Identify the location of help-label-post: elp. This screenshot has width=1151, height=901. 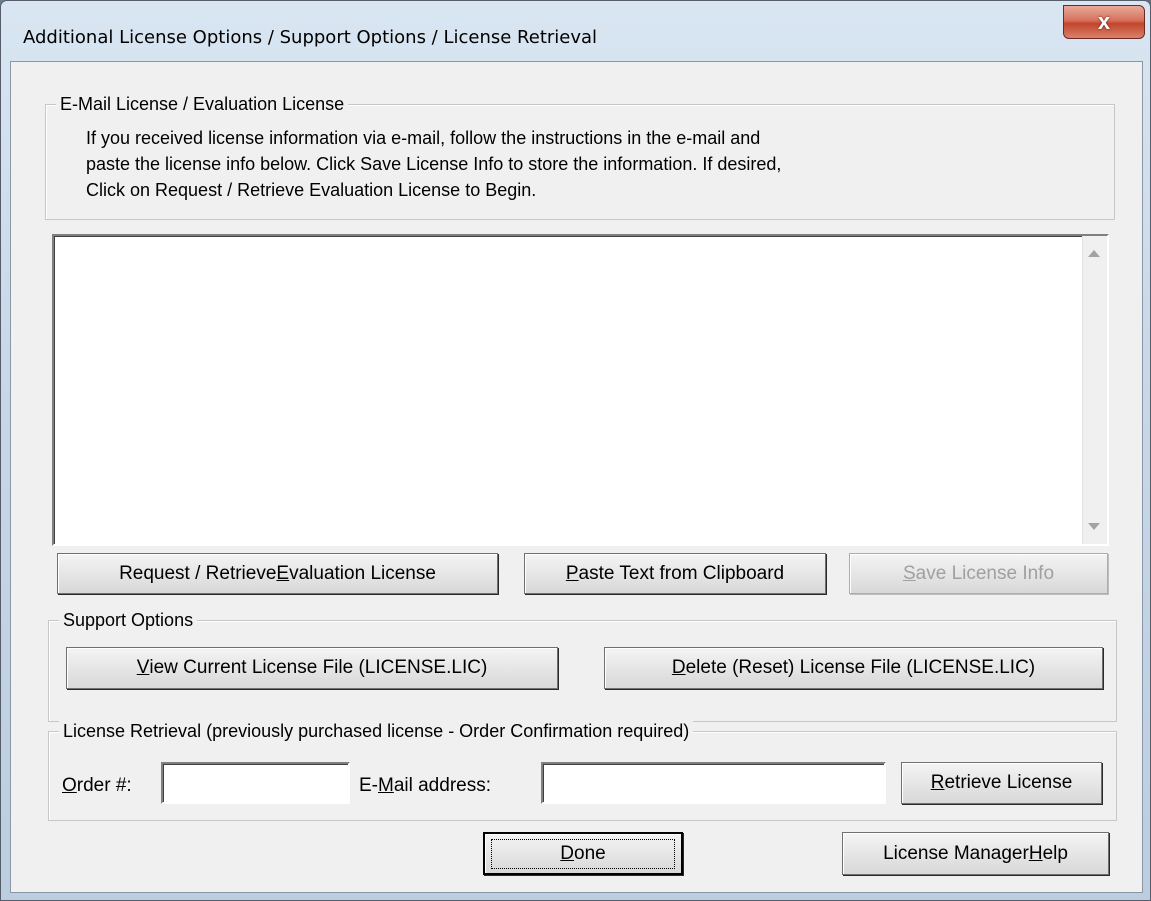
(1055, 853).